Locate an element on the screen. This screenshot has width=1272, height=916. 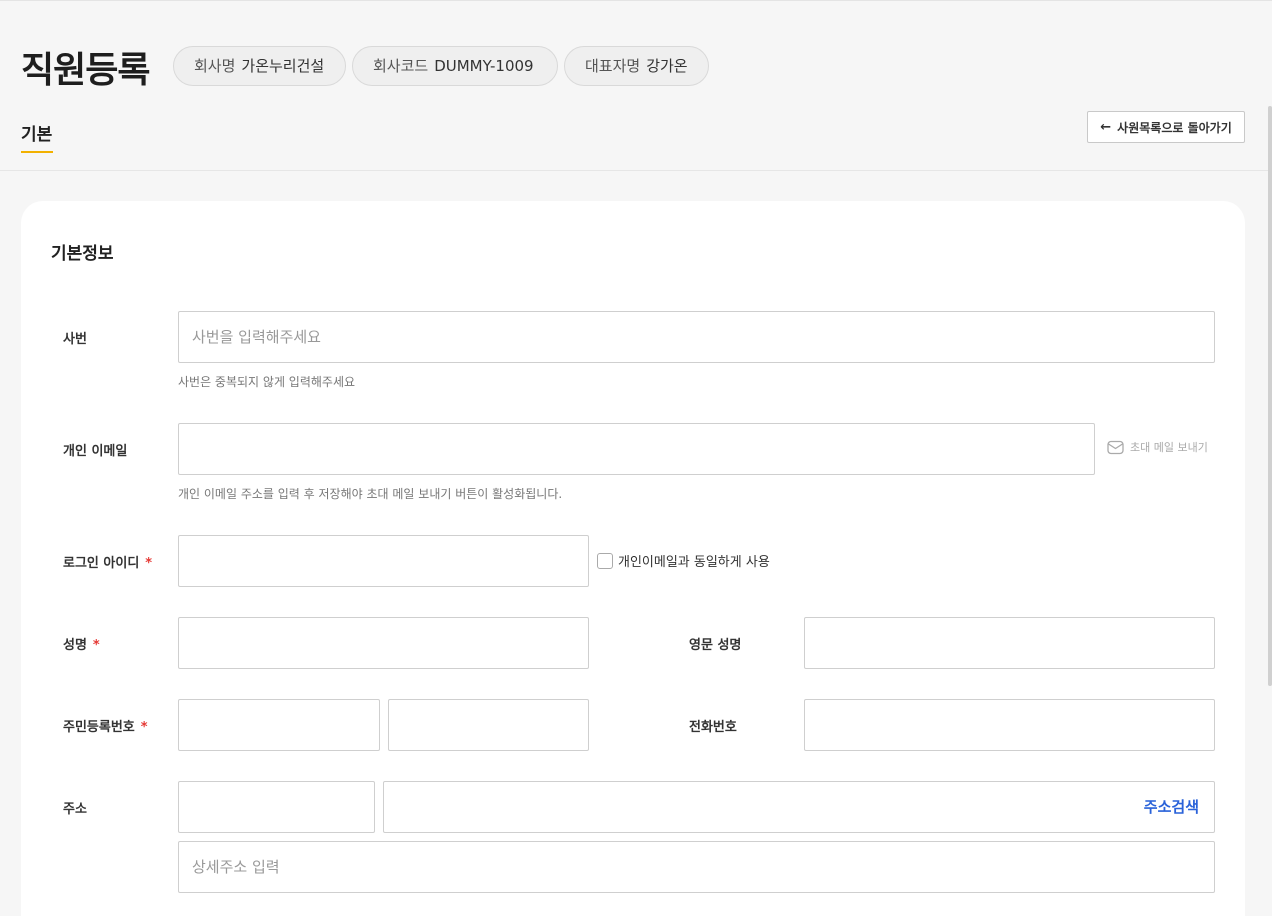
arrow-left-icon: ← is located at coordinates (1106, 127).